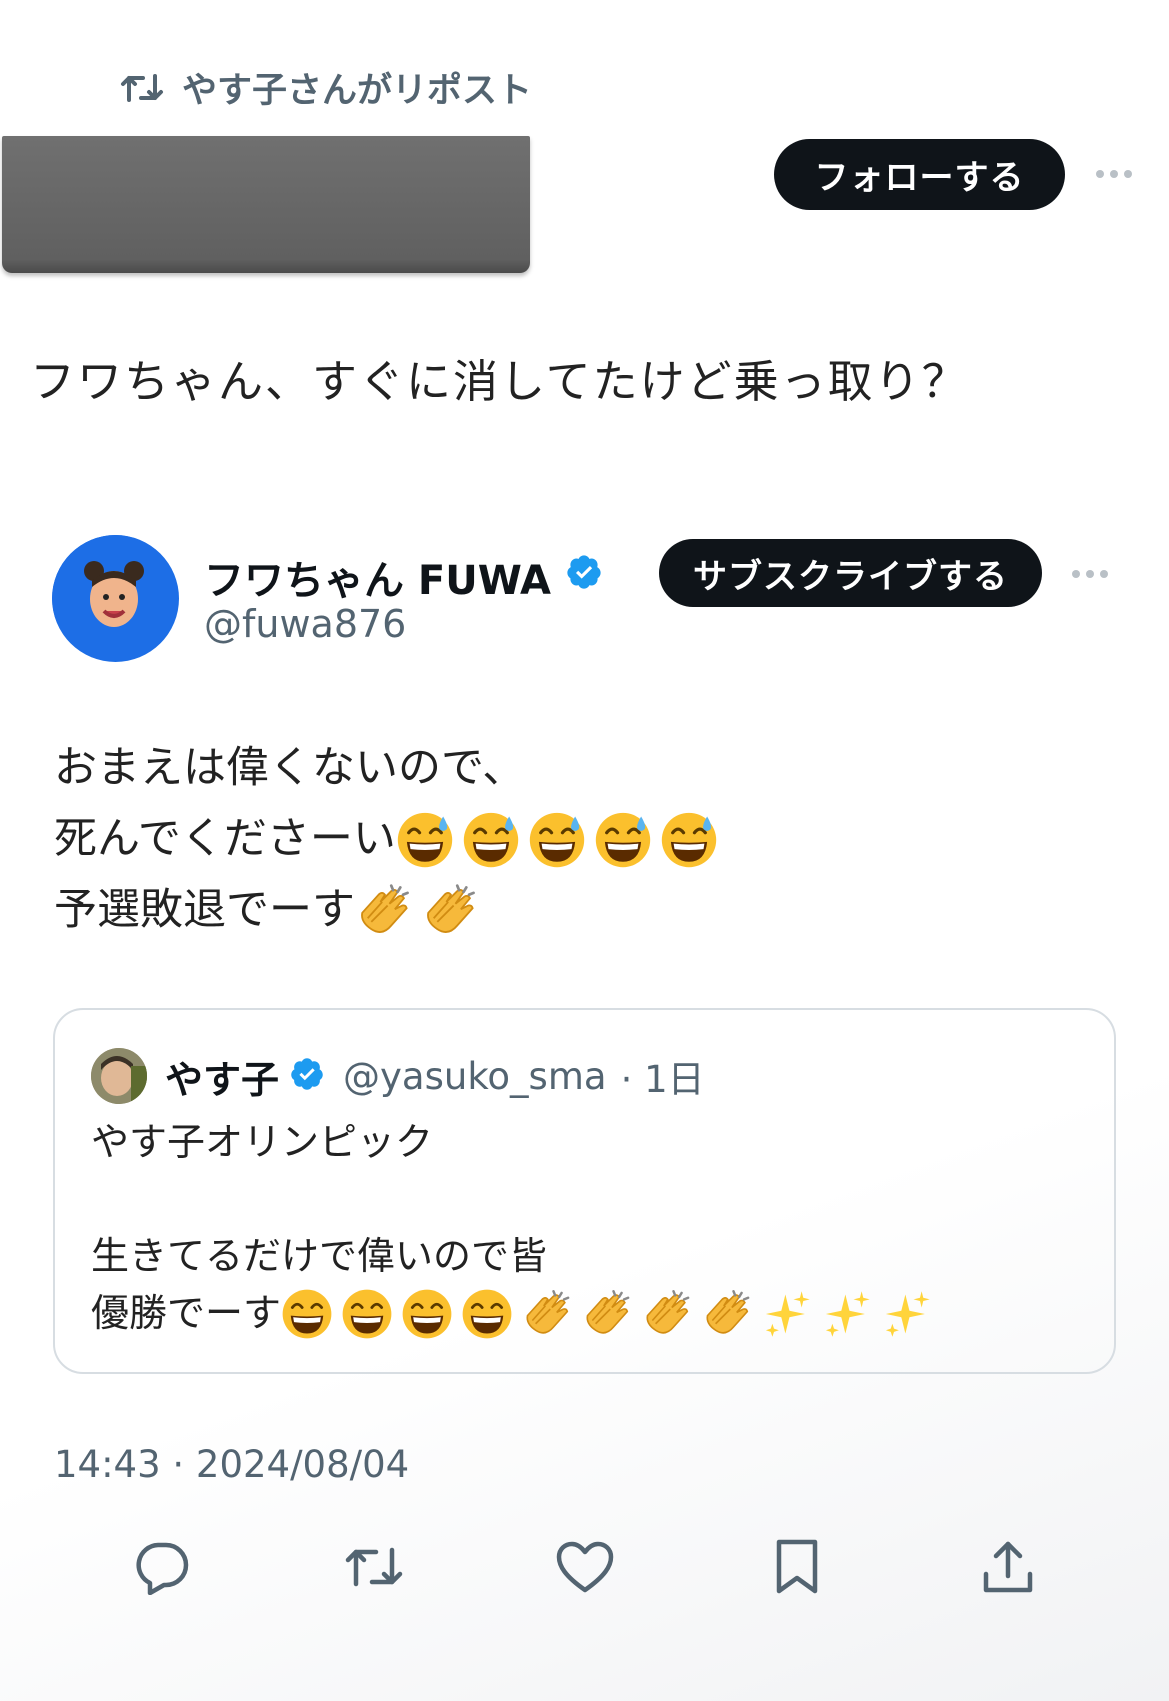  I want to click on quoted-body-text: 優勝でーす, so click(186, 1313).